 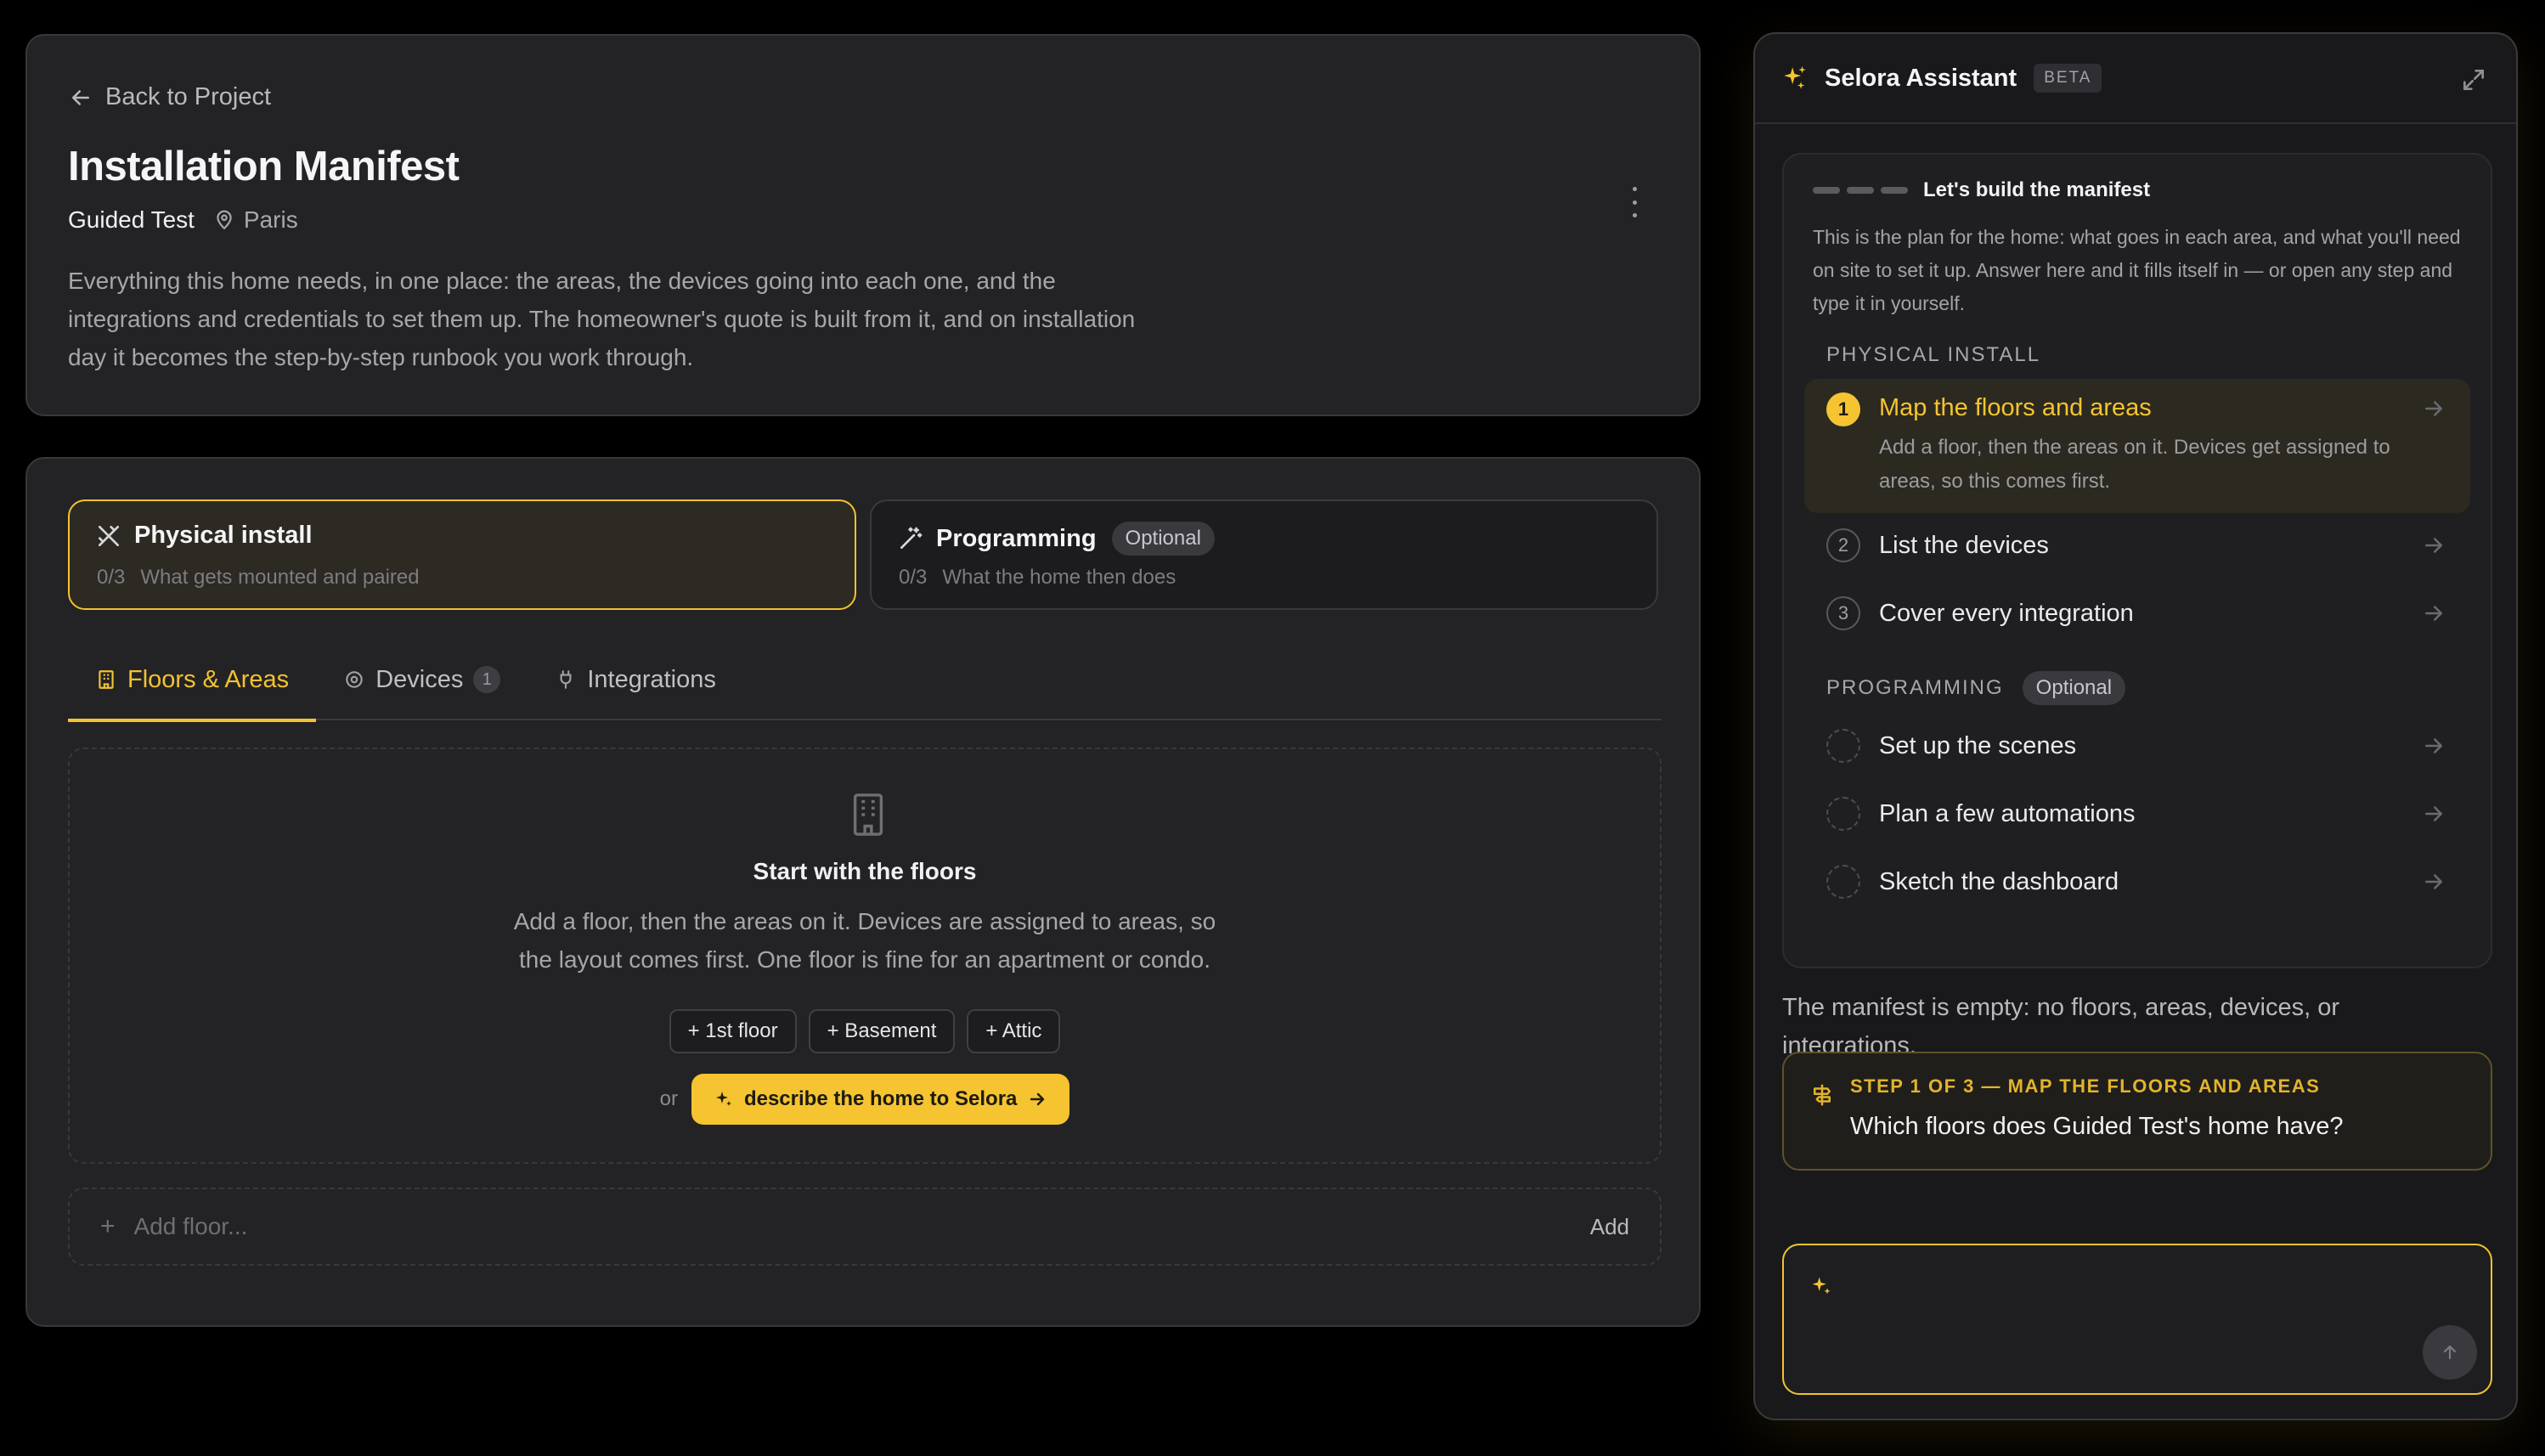 What do you see at coordinates (2007, 613) in the screenshot?
I see `step-label: Cover every integration` at bounding box center [2007, 613].